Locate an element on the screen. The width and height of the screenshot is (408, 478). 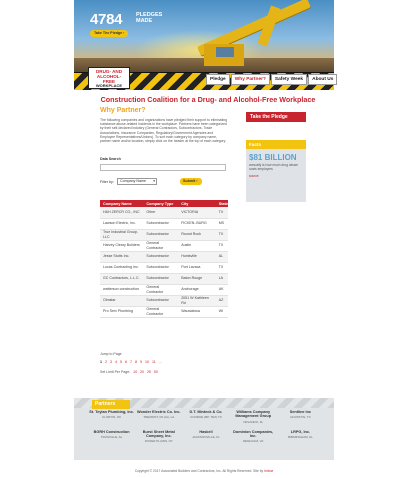
limit-option: 25 is located at coordinates (149, 372).